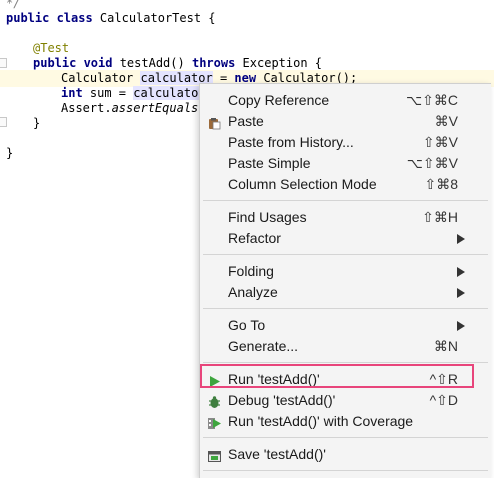 This screenshot has width=494, height=478. Describe the element at coordinates (345, 292) in the screenshot. I see `menu-item-analyze: Analyze` at that location.